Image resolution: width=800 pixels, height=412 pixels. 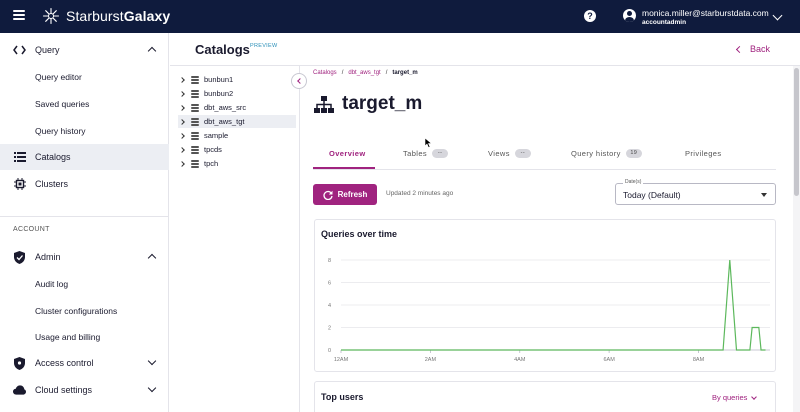 I want to click on sort-by-dropdown: By queries, so click(x=735, y=397).